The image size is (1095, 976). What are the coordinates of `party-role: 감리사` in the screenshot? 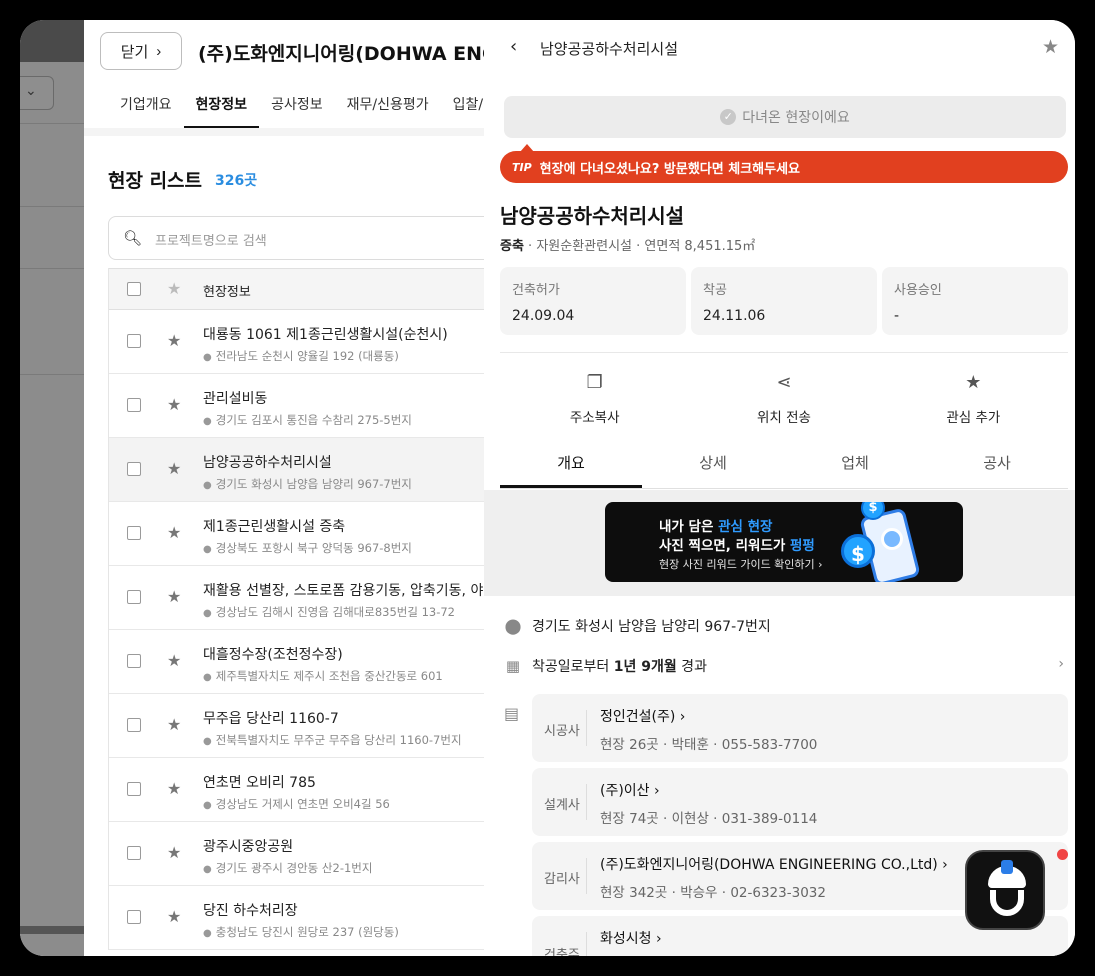 It's located at (562, 879).